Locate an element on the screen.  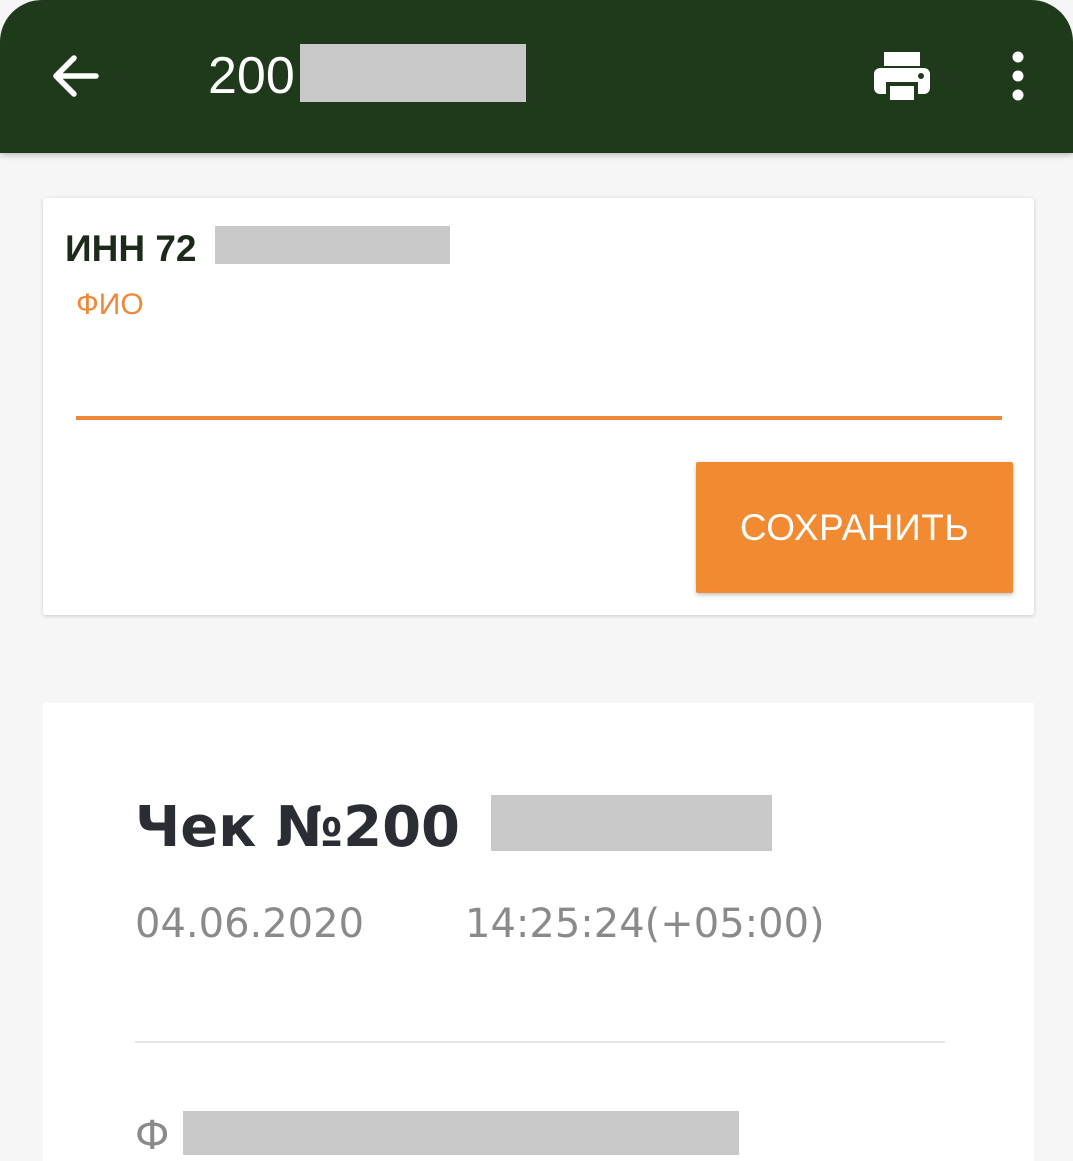
more-vert-icon is located at coordinates (1018, 76).